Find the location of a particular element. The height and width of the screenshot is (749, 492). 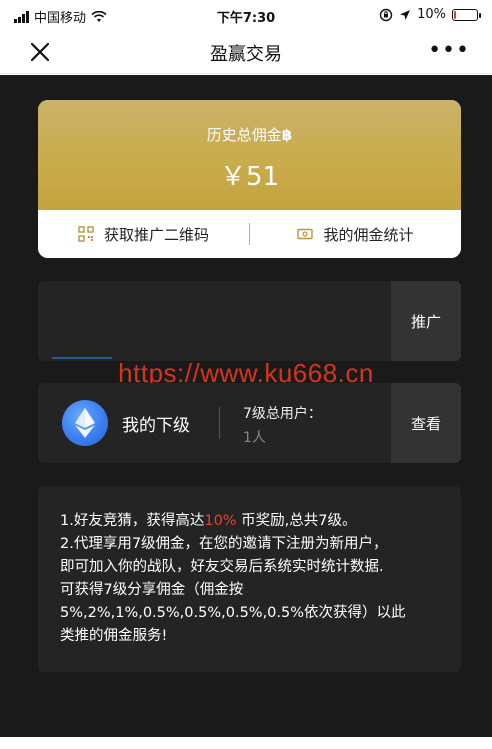

total-users-label: 7级总用户： is located at coordinates (282, 414).